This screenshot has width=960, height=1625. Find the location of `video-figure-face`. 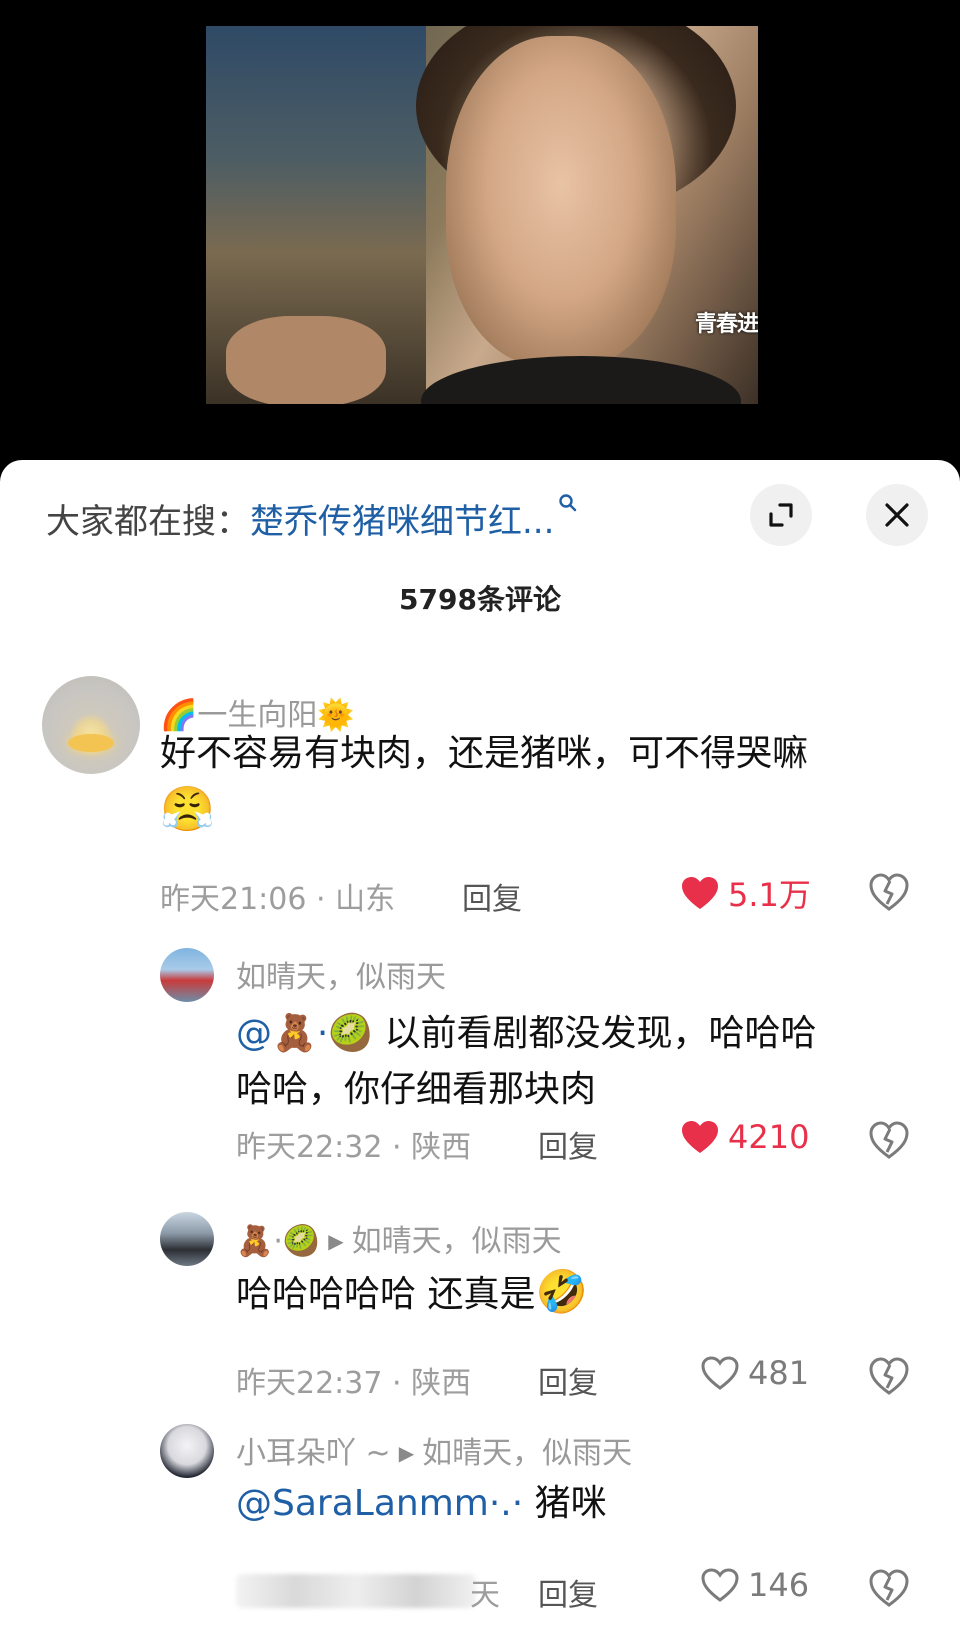

video-figure-face is located at coordinates (561, 201).